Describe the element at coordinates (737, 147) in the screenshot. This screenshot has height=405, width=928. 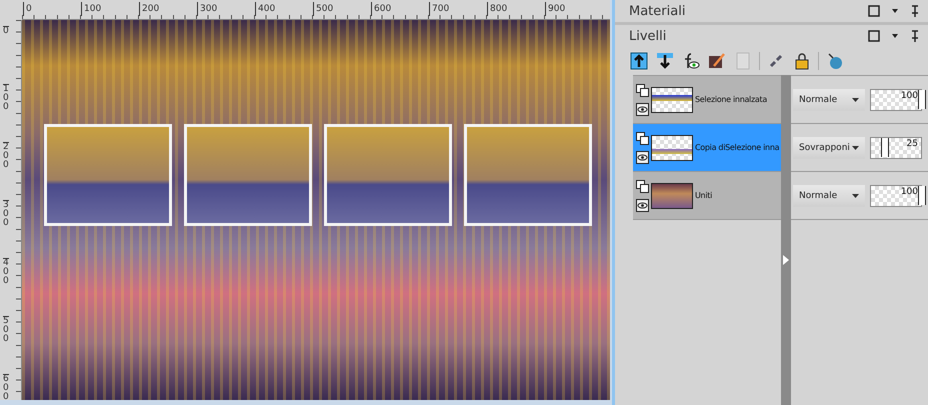
I see `layer-name: Copia diSelezione inna` at that location.